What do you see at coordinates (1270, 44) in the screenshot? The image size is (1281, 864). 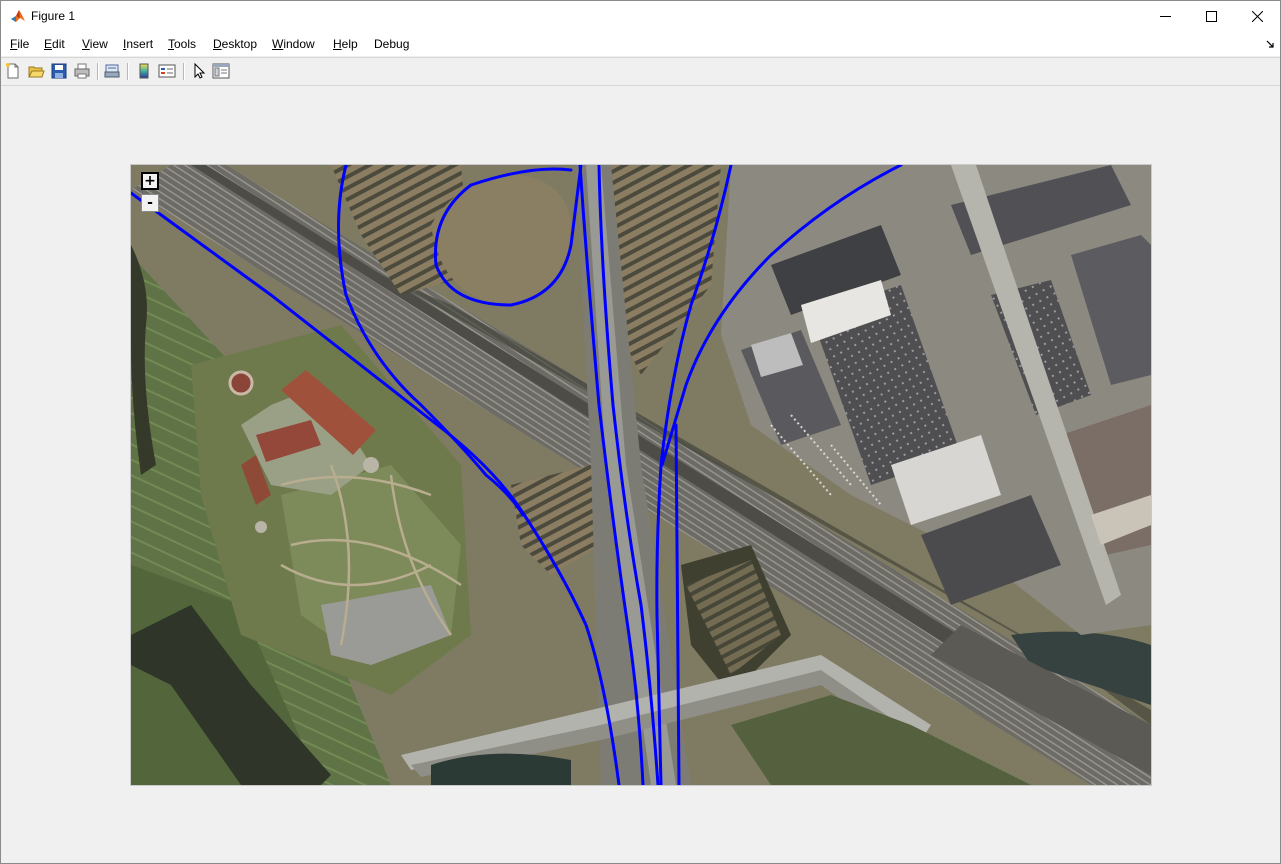 I see `dock-arrow-icon` at bounding box center [1270, 44].